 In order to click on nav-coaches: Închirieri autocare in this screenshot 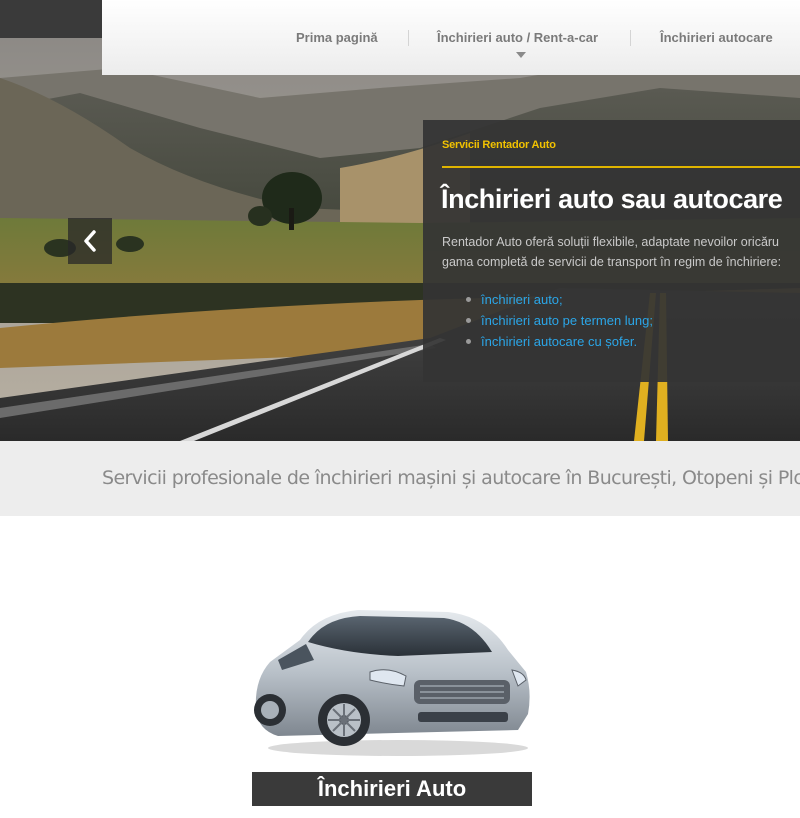, I will do `click(716, 37)`.